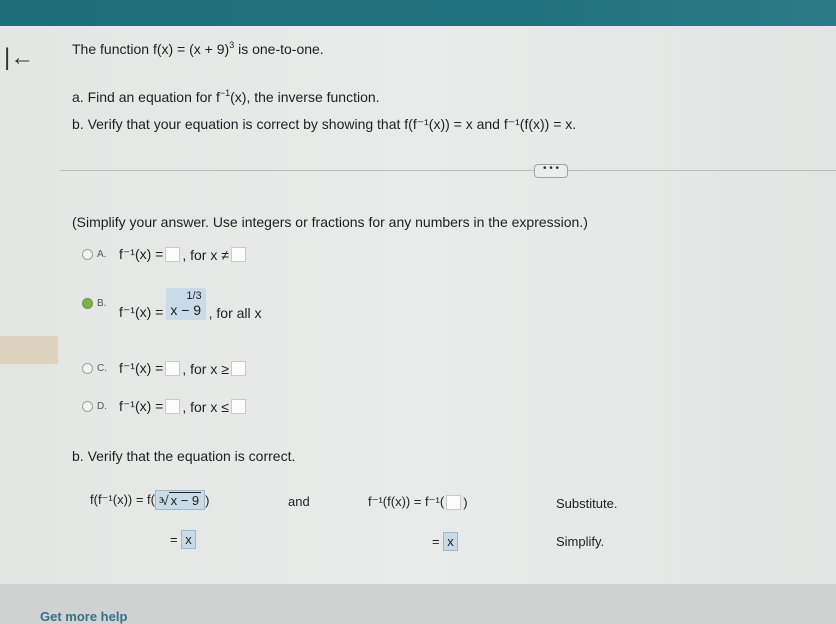  What do you see at coordinates (180, 500) in the screenshot?
I see `left-radical-answer: 3 √ x − 9` at bounding box center [180, 500].